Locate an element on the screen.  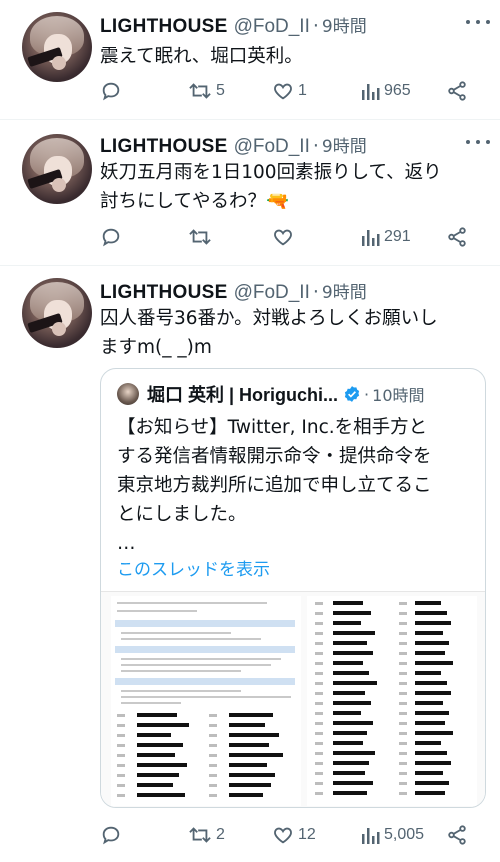
retweet-button: 5 is located at coordinates (206, 91).